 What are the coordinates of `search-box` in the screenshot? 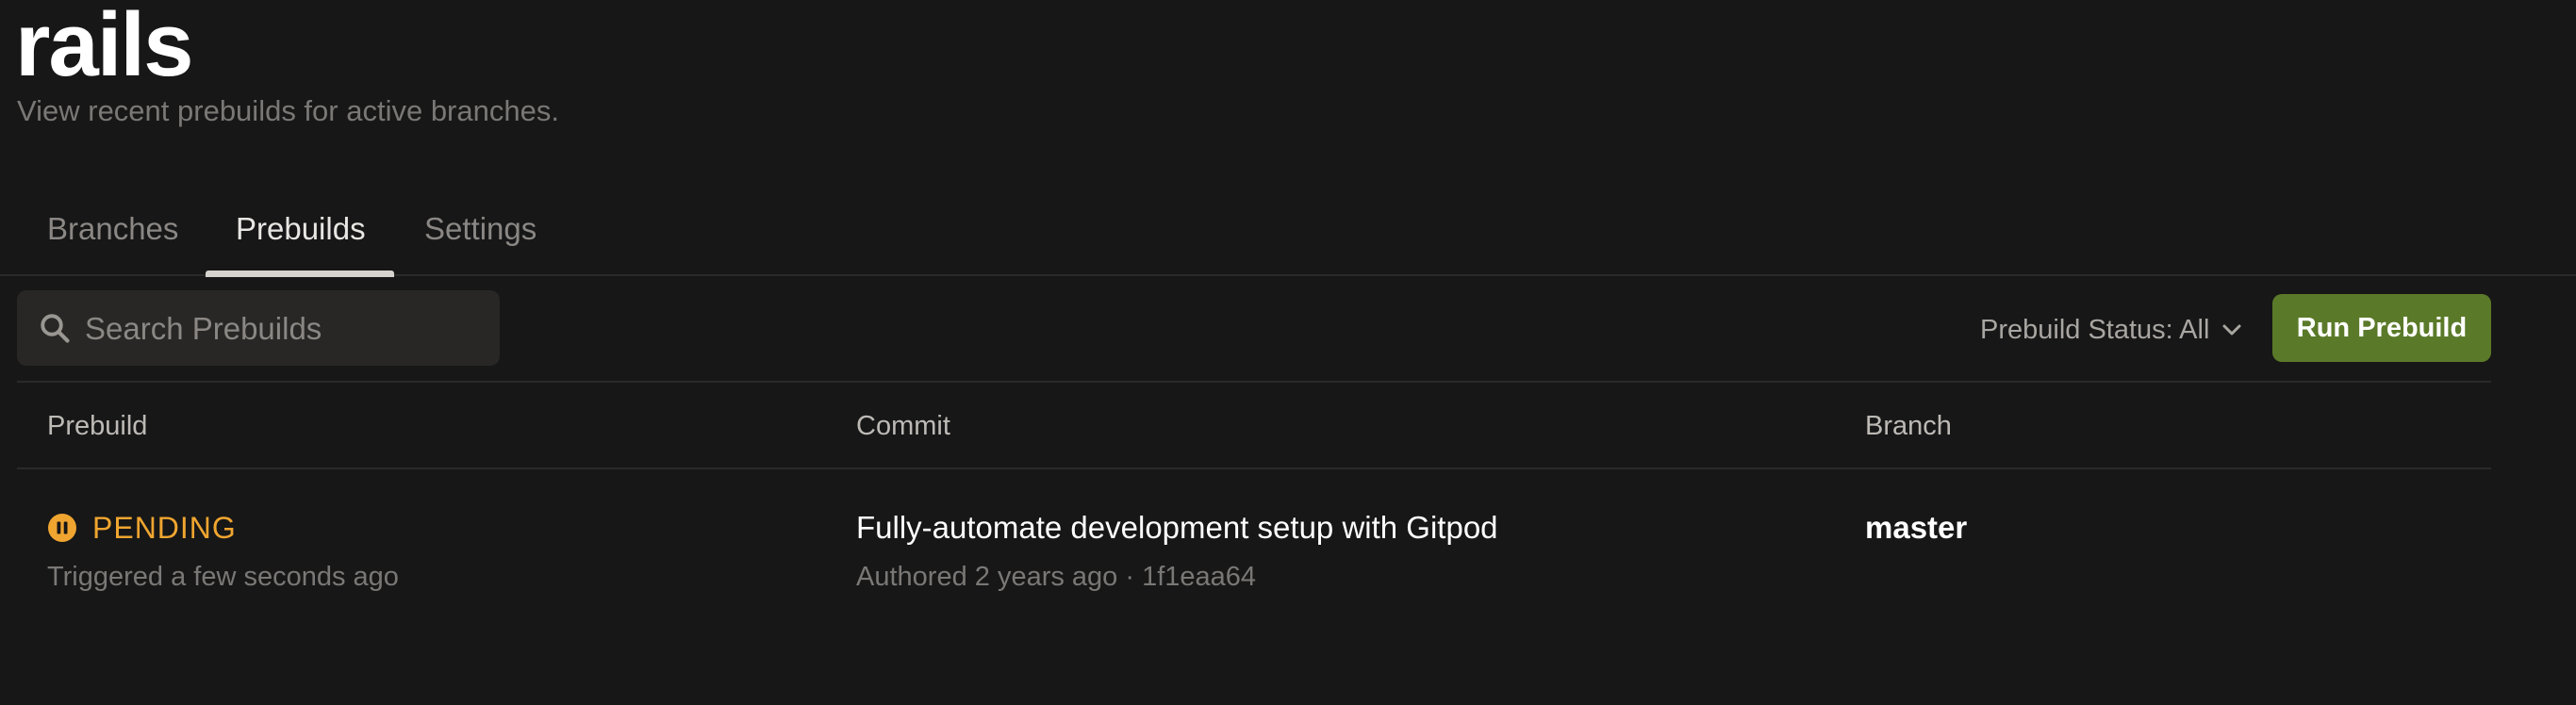 It's located at (258, 329).